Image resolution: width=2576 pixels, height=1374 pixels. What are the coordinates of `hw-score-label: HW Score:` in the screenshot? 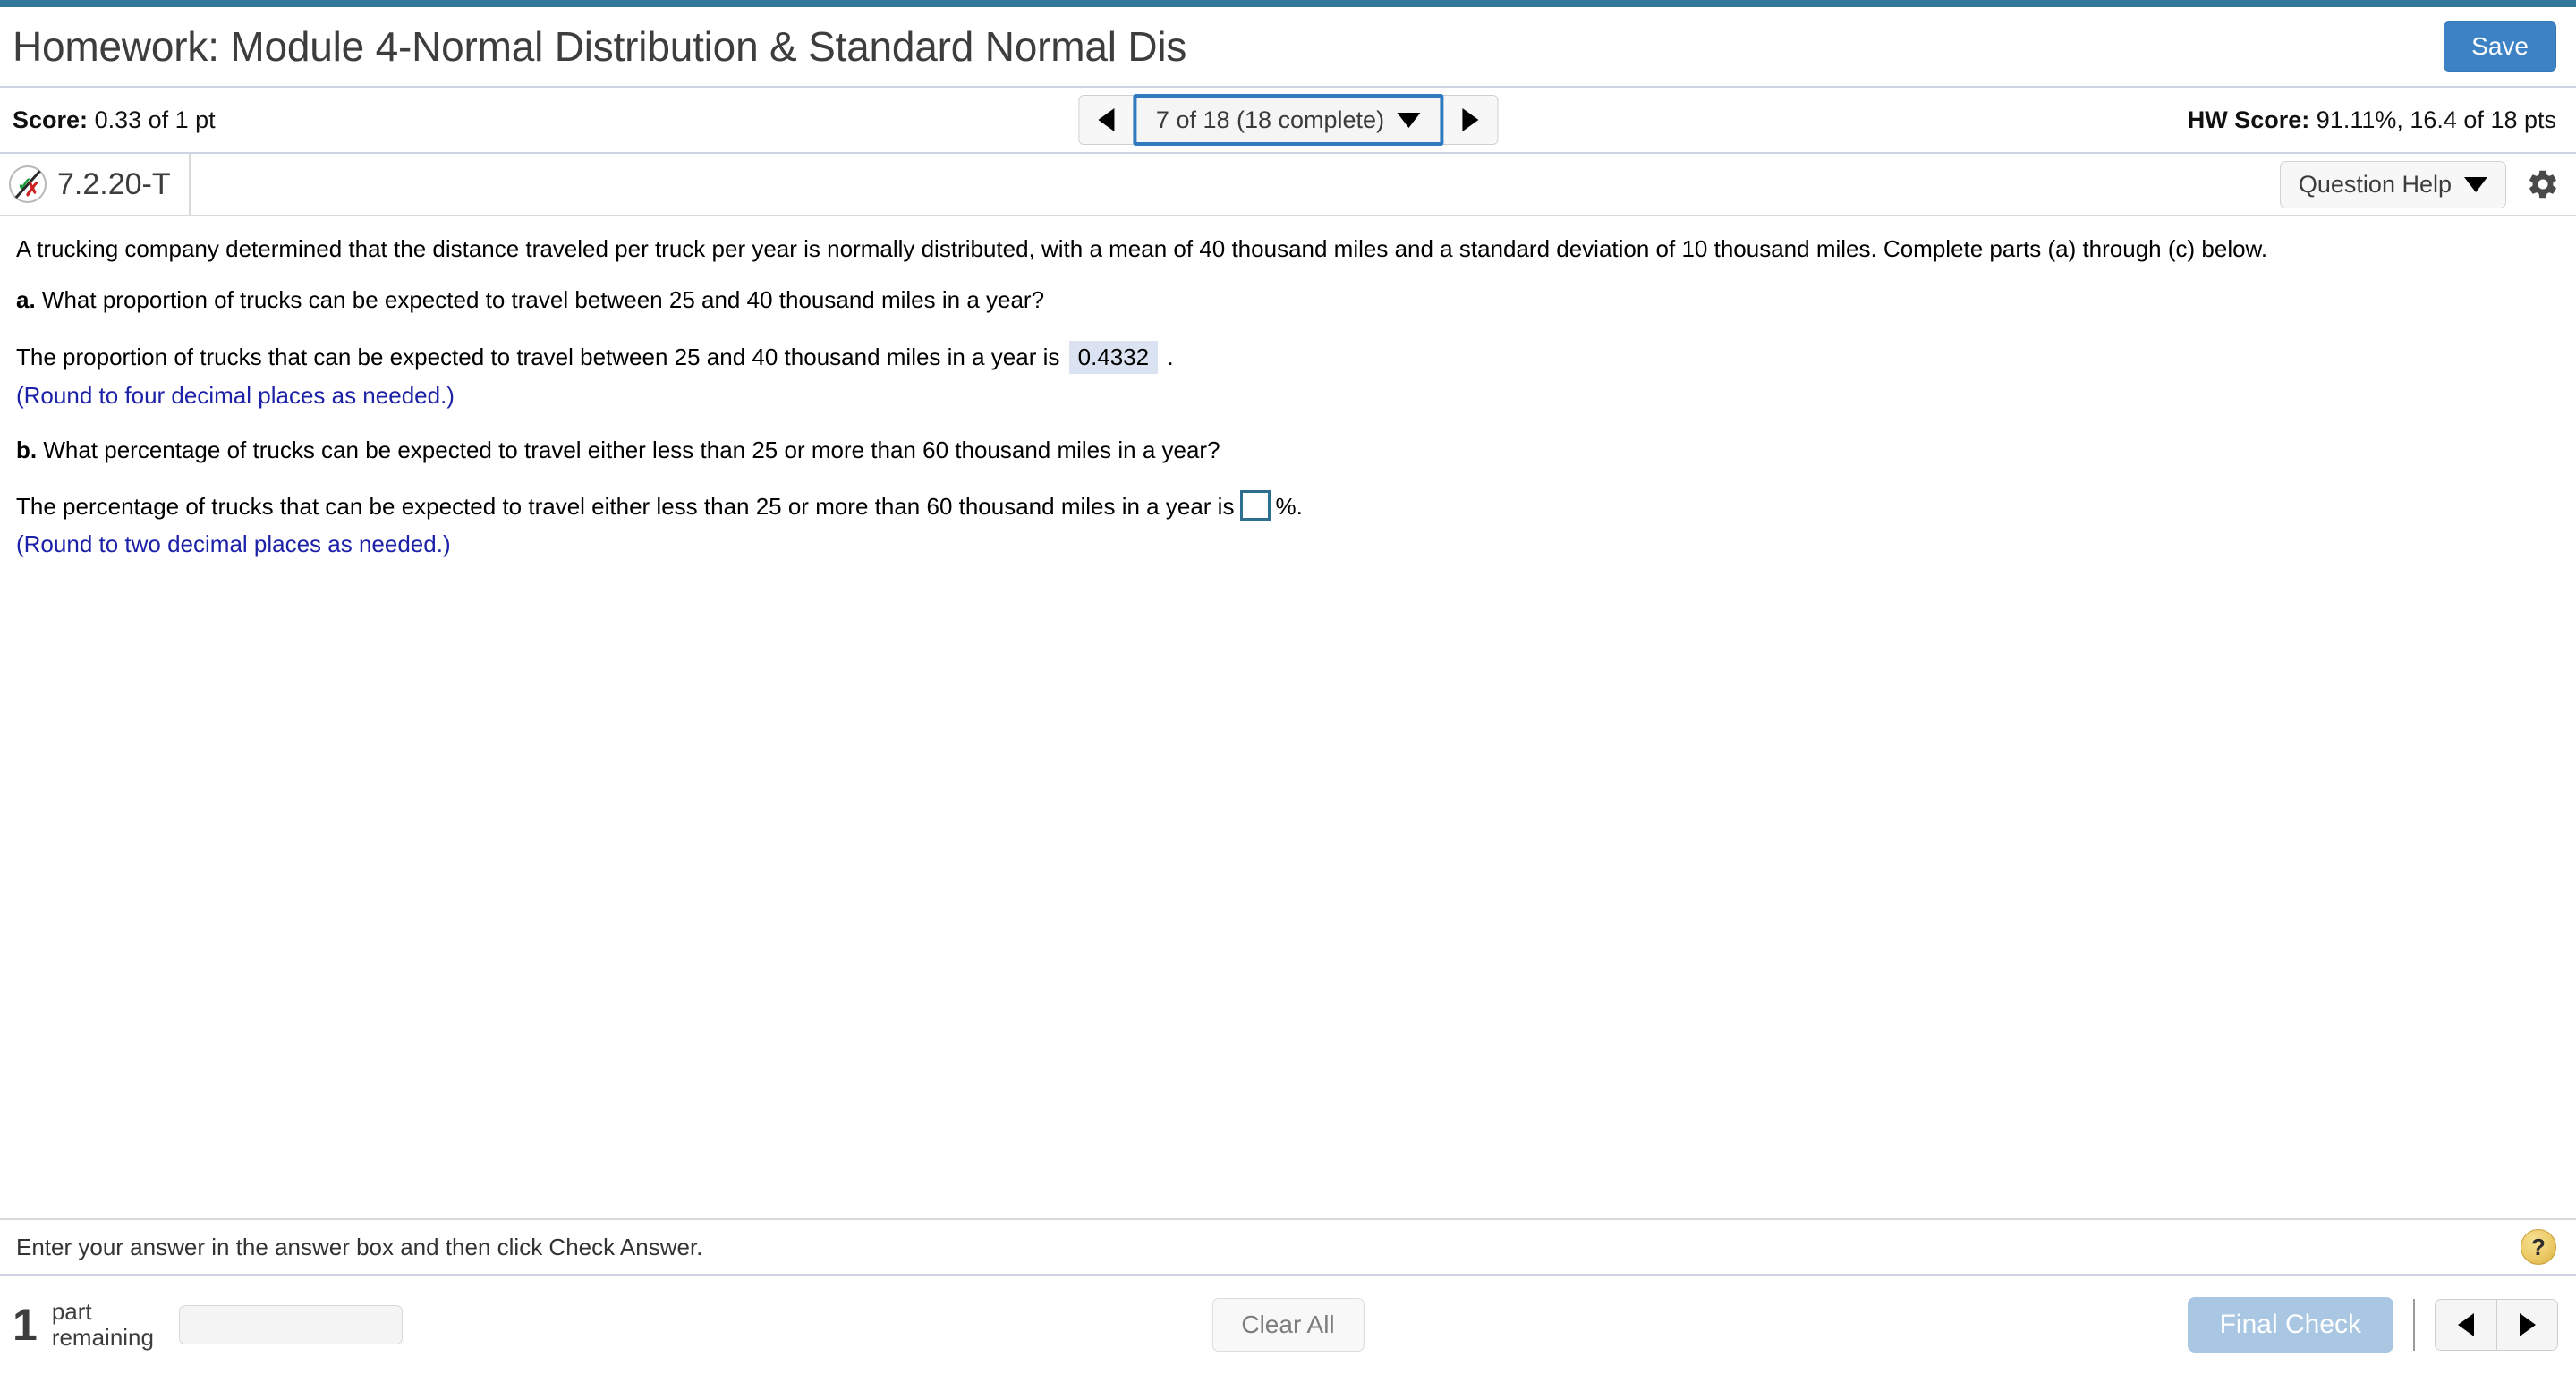 It's located at (2248, 119).